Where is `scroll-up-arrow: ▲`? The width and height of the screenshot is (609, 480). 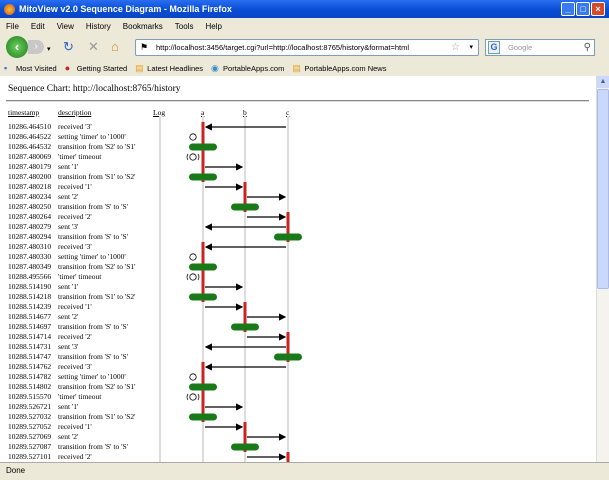 scroll-up-arrow: ▲ is located at coordinates (603, 82).